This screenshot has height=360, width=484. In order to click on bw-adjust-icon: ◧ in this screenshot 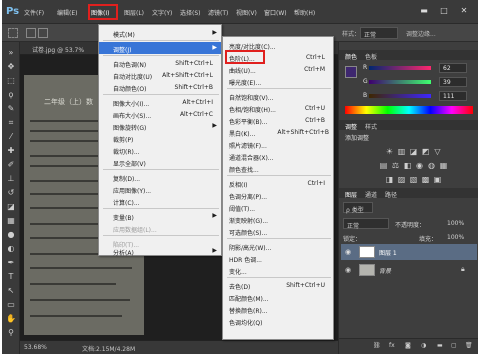, I will do `click(407, 166)`.